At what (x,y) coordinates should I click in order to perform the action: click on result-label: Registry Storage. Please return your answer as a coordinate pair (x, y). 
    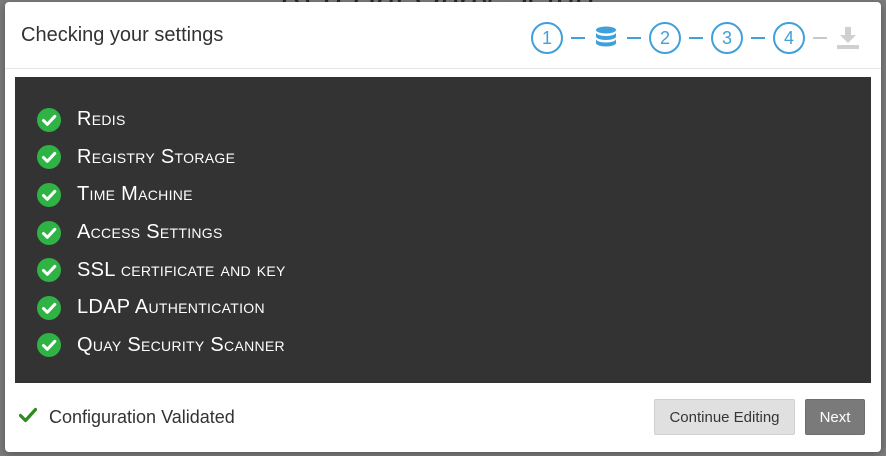
    Looking at the image, I should click on (156, 156).